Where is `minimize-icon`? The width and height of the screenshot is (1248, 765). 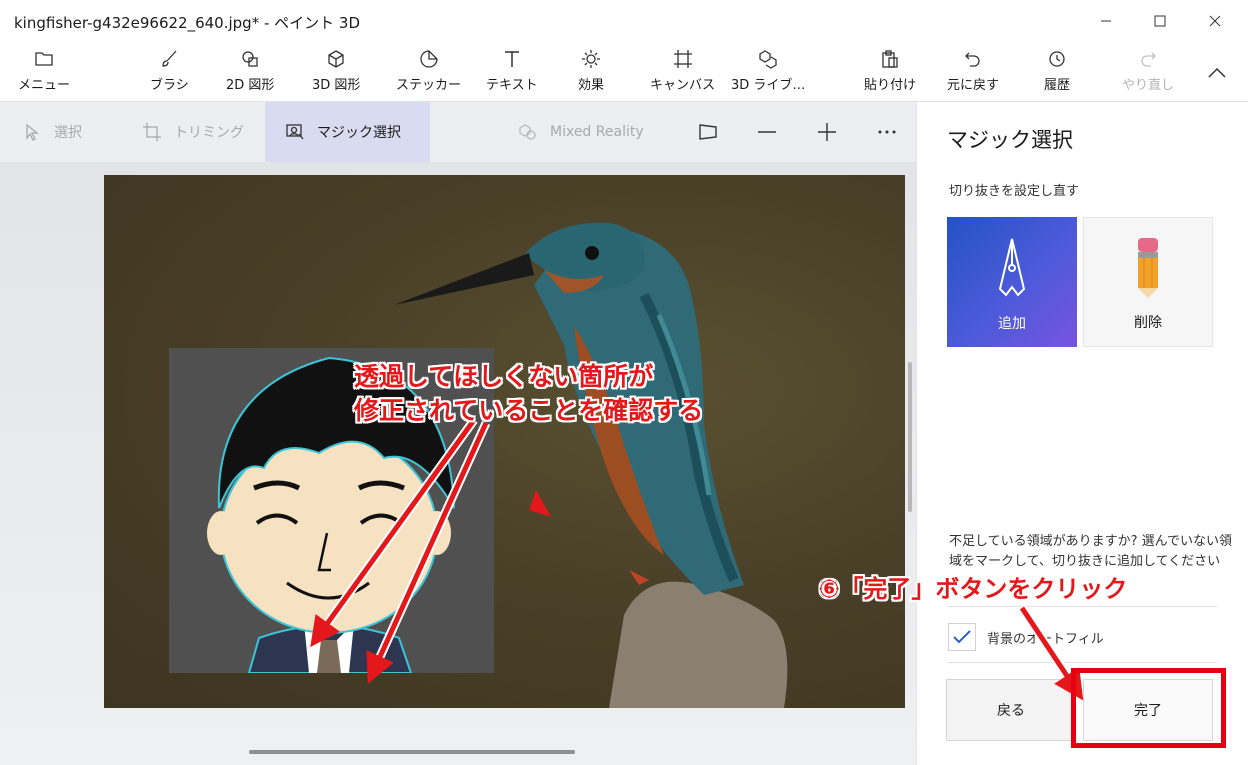
minimize-icon is located at coordinates (1106, 21).